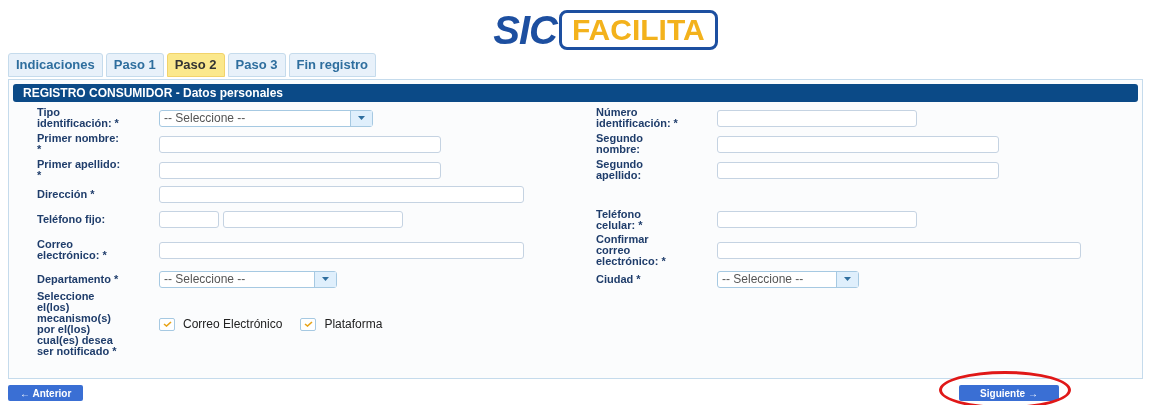 Image resolution: width=1151 pixels, height=405 pixels. What do you see at coordinates (78, 279) in the screenshot?
I see `field-label: Departamento *` at bounding box center [78, 279].